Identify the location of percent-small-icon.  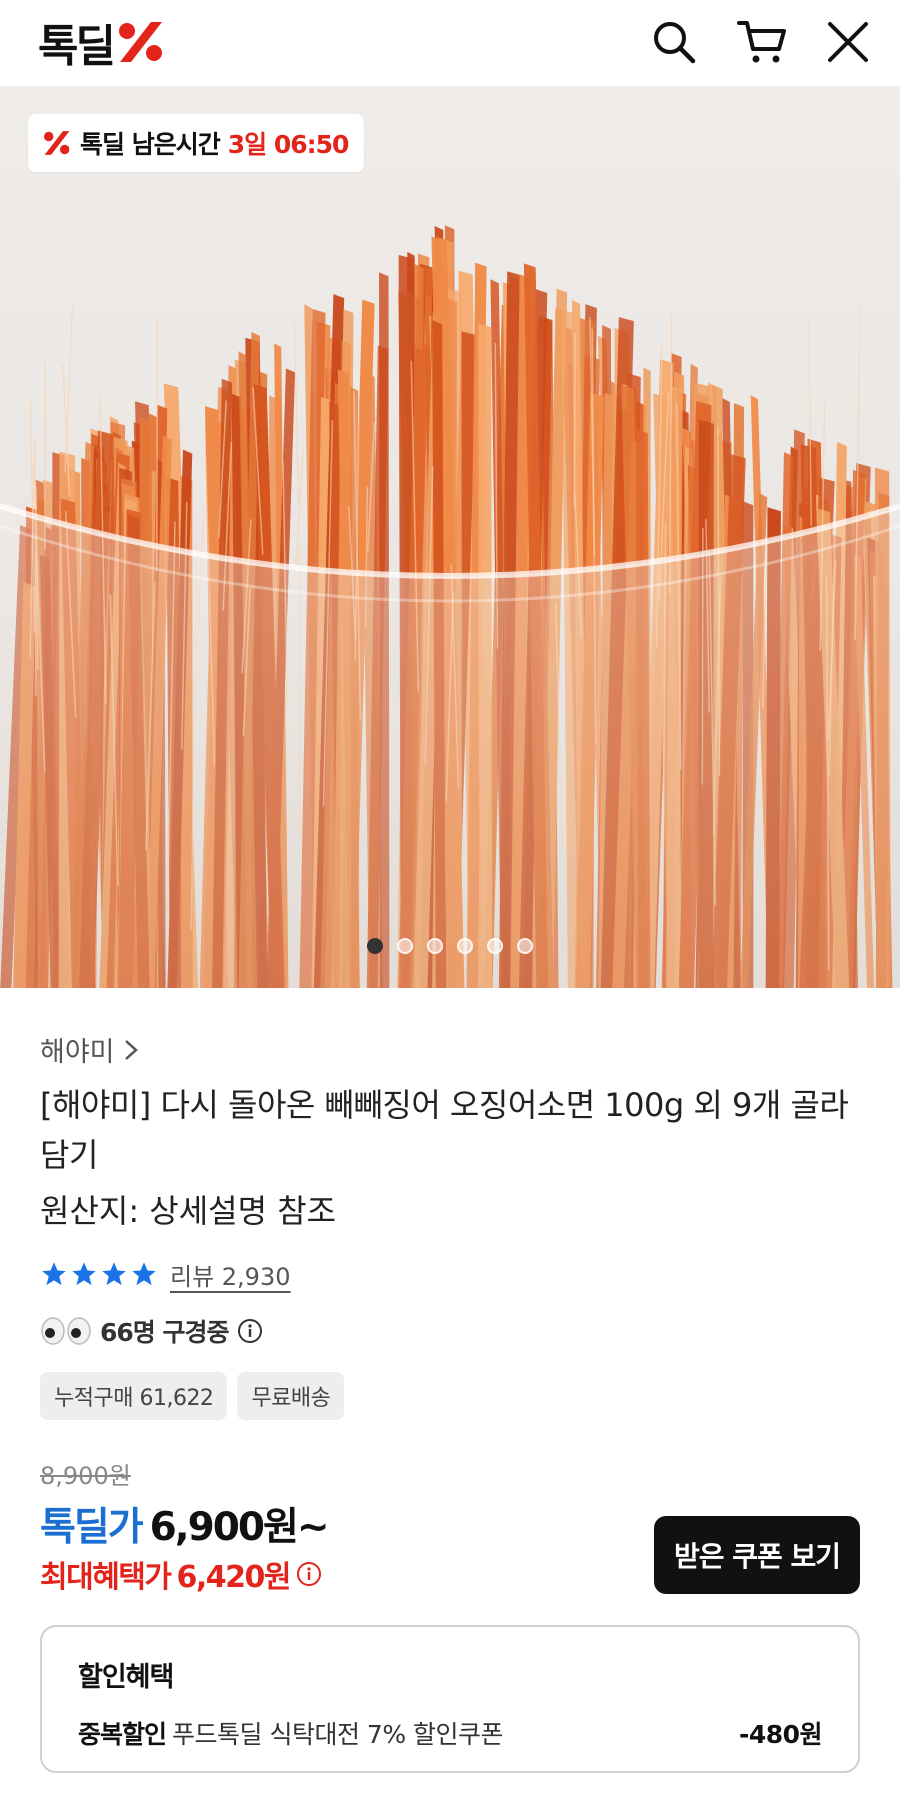
(57, 143).